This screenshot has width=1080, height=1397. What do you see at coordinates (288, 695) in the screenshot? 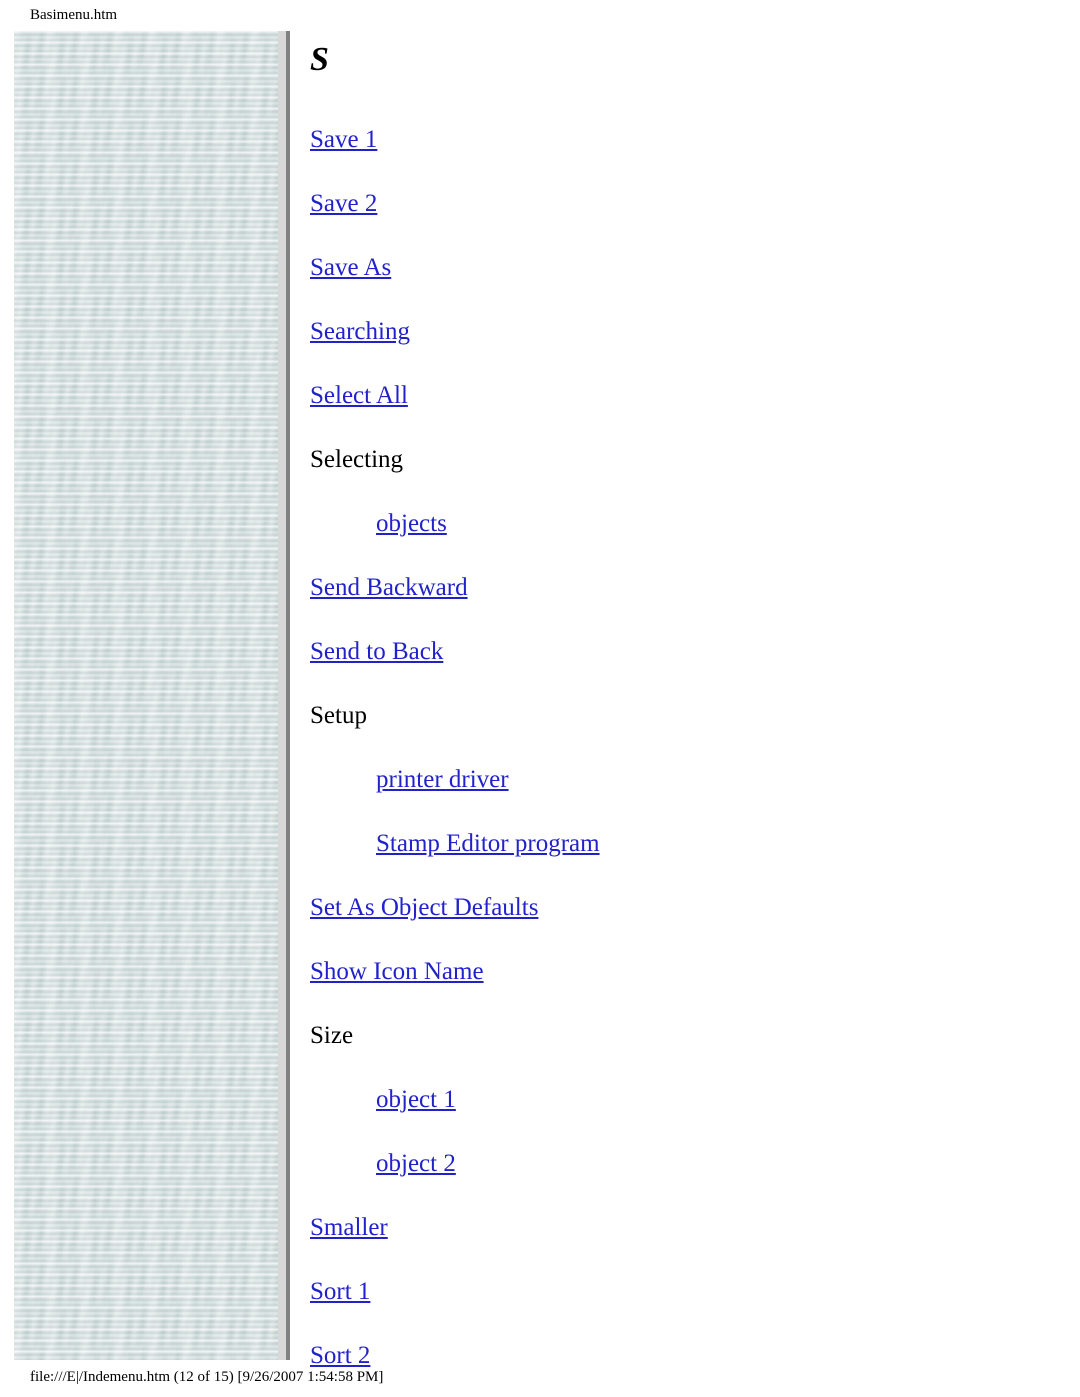
I see `sidebar-edge-shadow` at bounding box center [288, 695].